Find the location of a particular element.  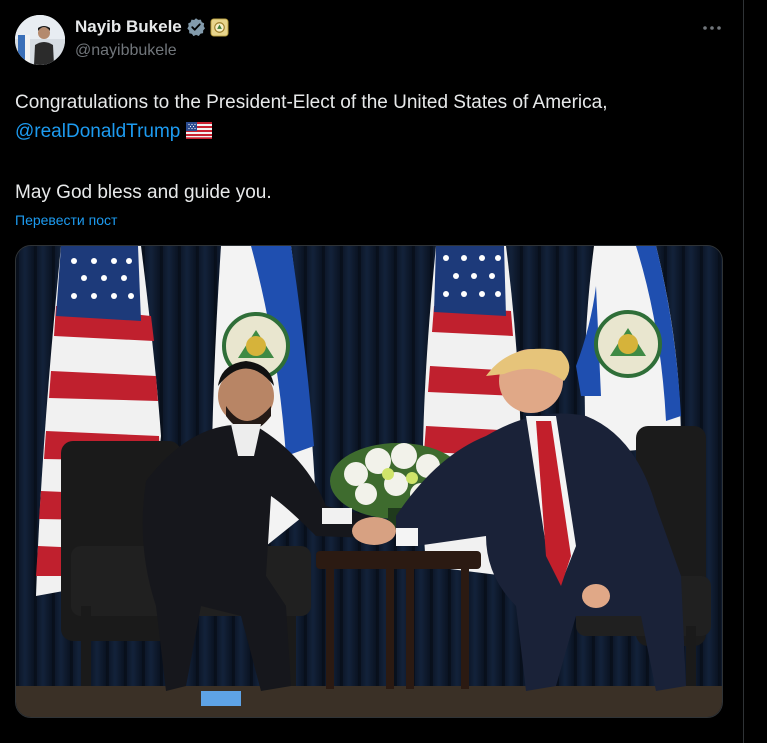

more-horizontal-icon is located at coordinates (712, 28).